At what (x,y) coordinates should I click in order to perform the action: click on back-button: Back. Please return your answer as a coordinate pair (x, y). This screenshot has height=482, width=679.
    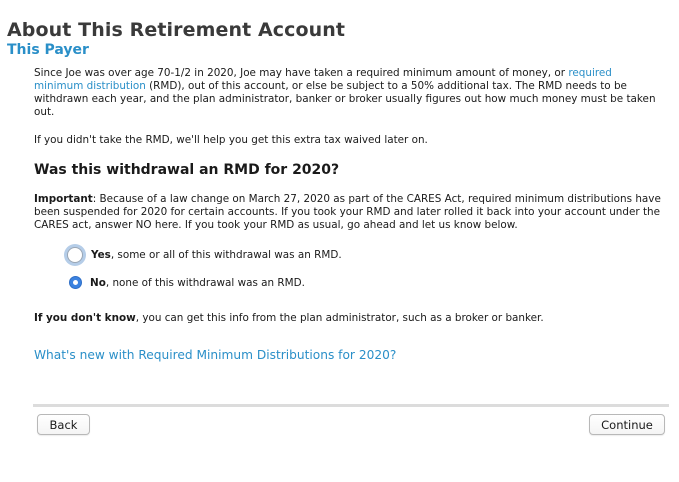
    Looking at the image, I should click on (63, 424).